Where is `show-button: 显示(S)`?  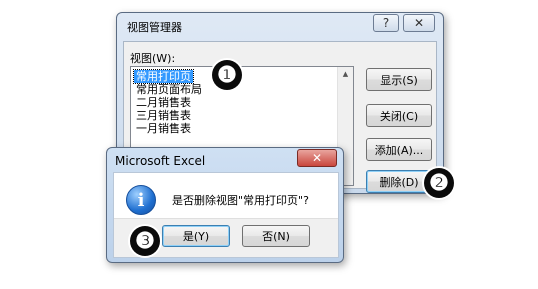 show-button: 显示(S) is located at coordinates (399, 79).